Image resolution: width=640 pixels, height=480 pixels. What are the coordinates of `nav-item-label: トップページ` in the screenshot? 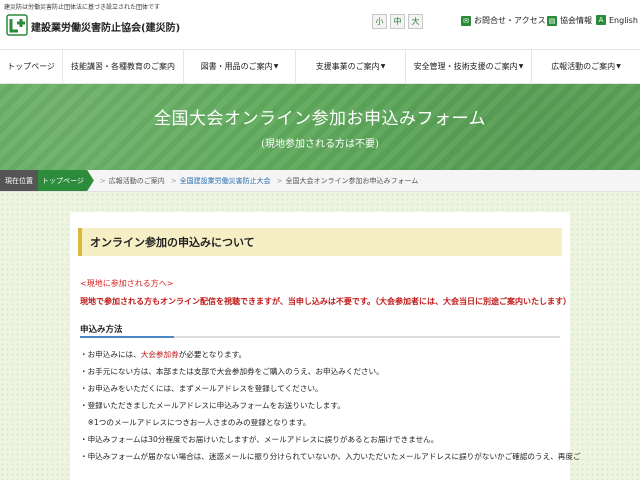 It's located at (31, 66).